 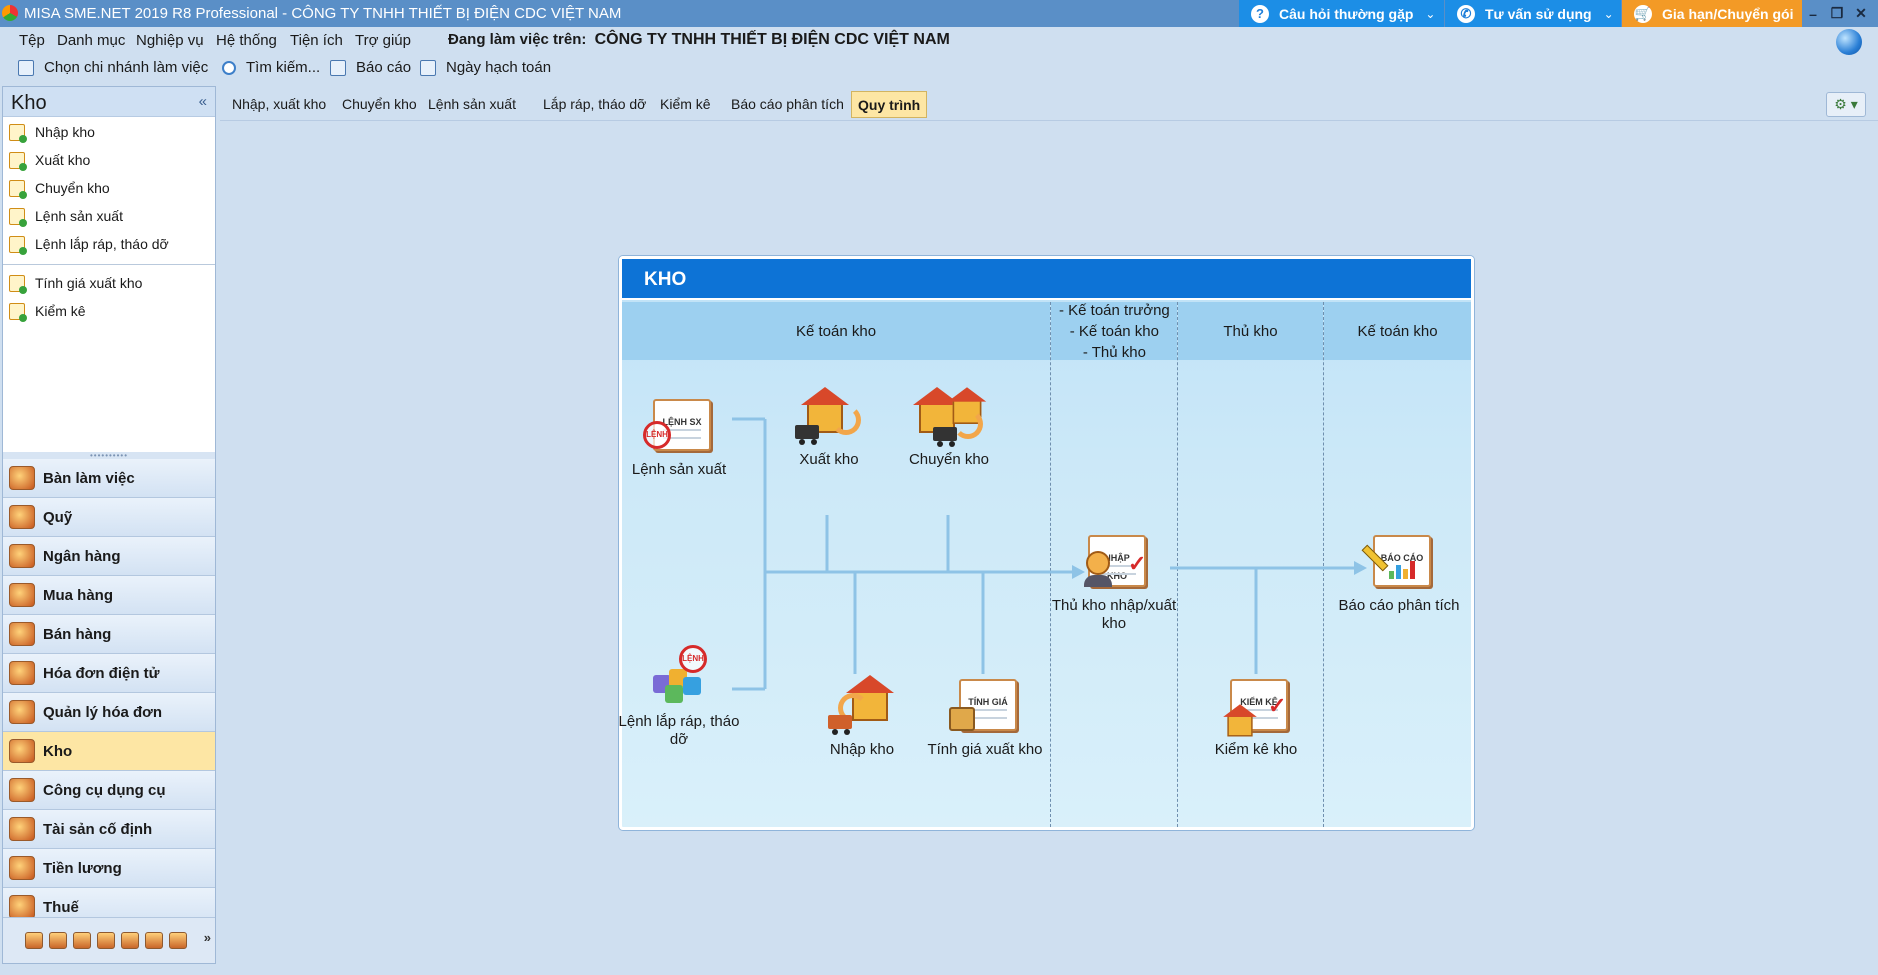 What do you see at coordinates (109, 132) in the screenshot?
I see `nav-link-receipt: Nhập kho` at bounding box center [109, 132].